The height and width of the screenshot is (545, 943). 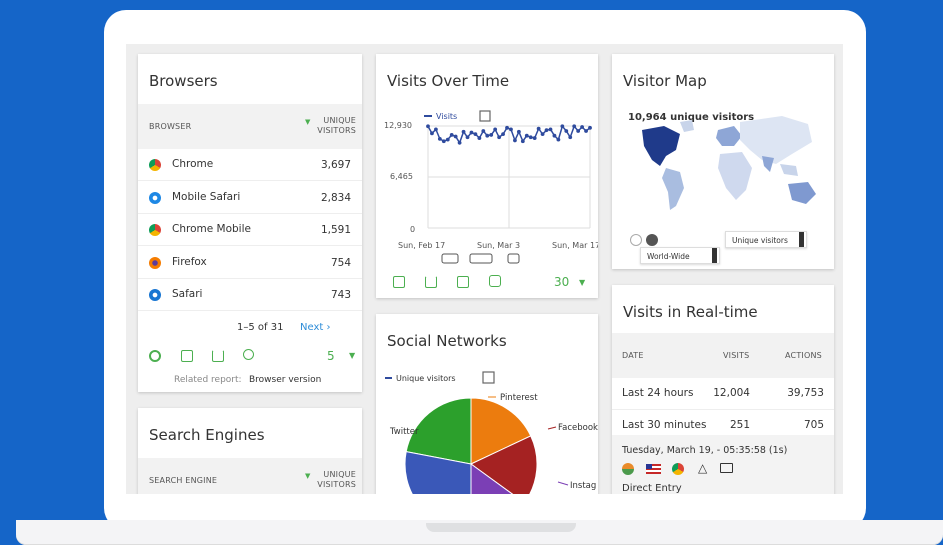 What do you see at coordinates (501, 527) in the screenshot?
I see `laptop-notch` at bounding box center [501, 527].